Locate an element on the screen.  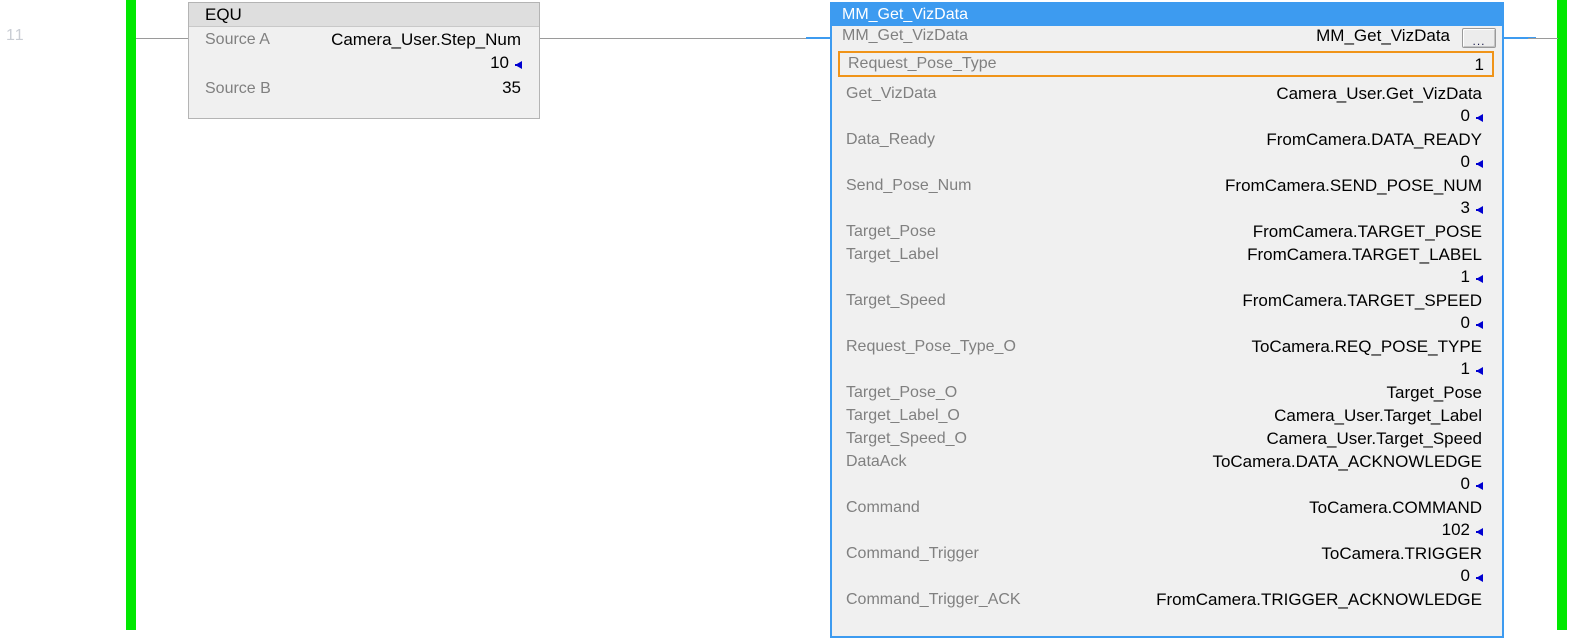
rung-wire-block-in is located at coordinates (819, 38).